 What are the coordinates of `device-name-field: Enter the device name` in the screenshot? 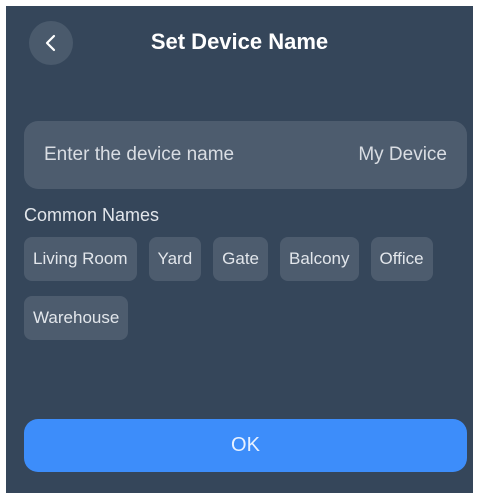 It's located at (245, 155).